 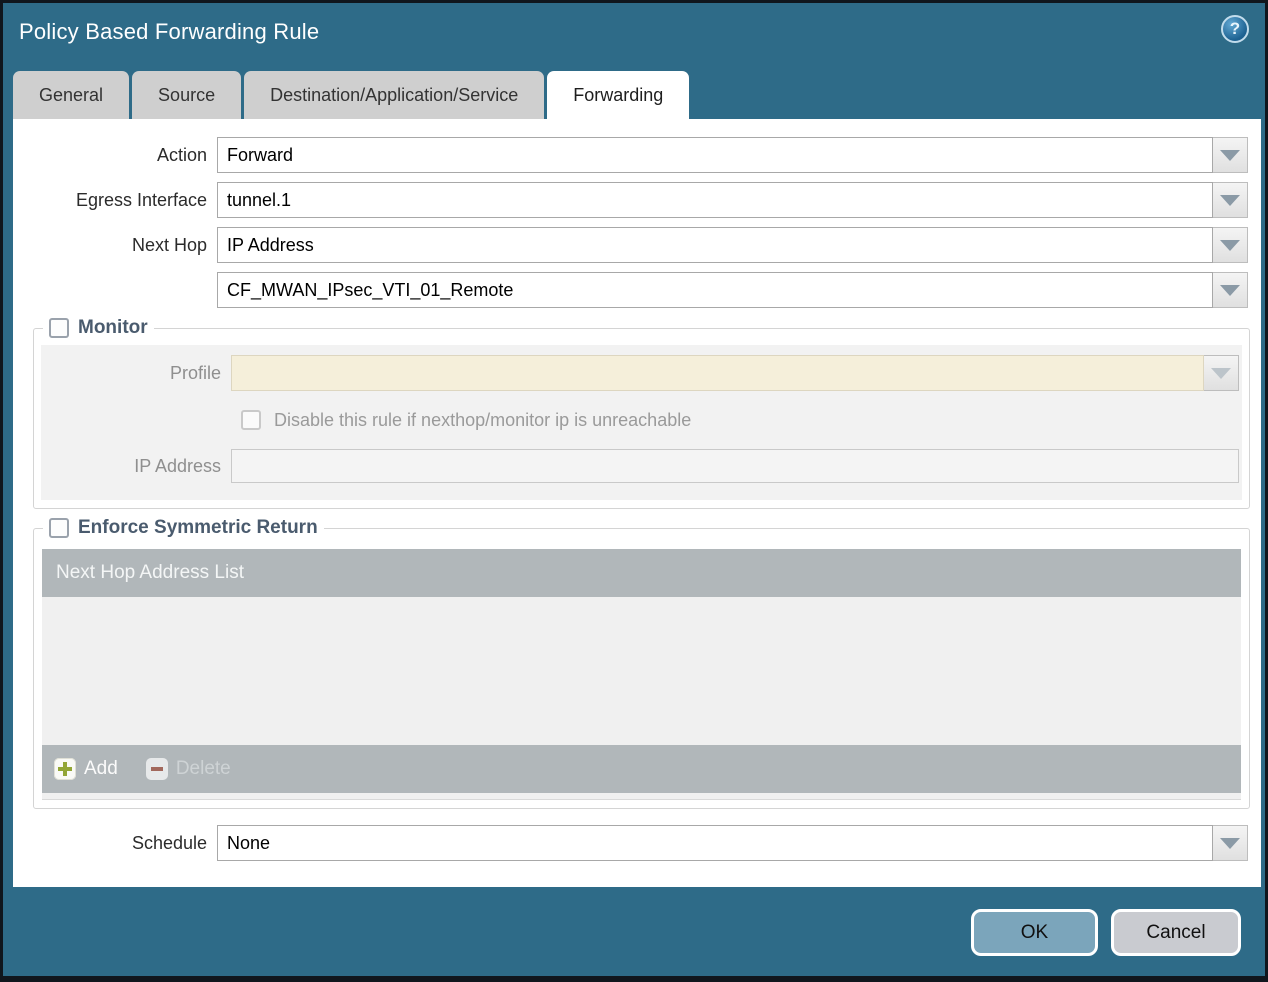 I want to click on next-hop-address-dropdown-button, so click(x=1230, y=290).